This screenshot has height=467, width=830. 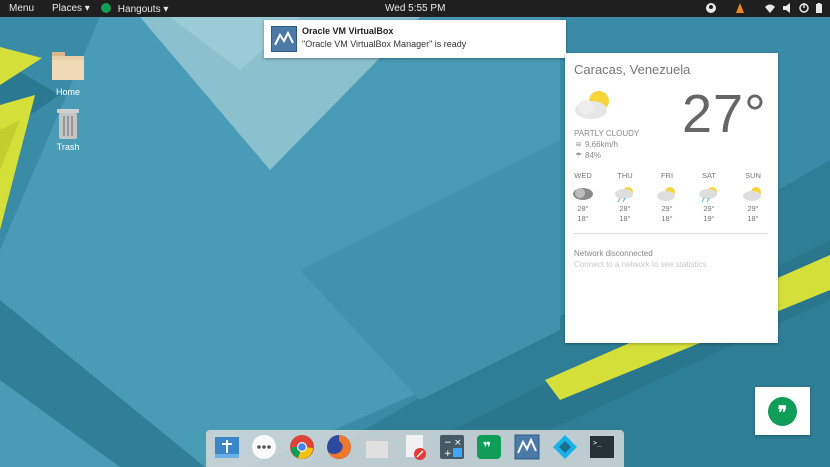 I want to click on battery-icon, so click(x=819, y=8).